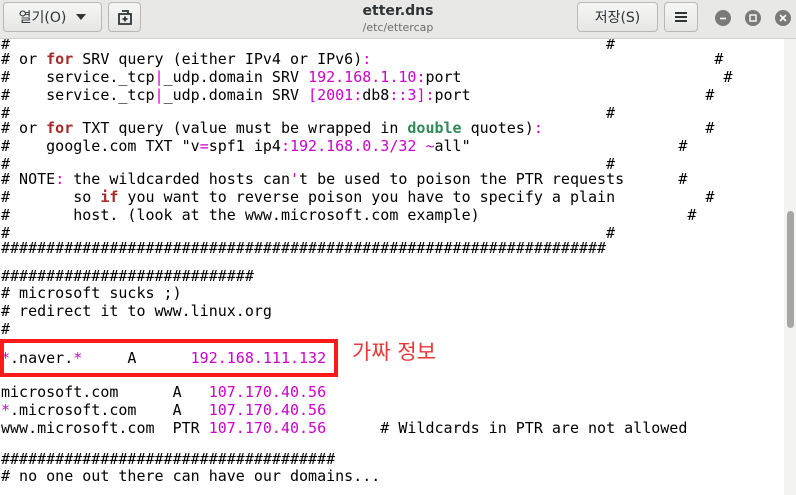  I want to click on close-icon, so click(783, 18).